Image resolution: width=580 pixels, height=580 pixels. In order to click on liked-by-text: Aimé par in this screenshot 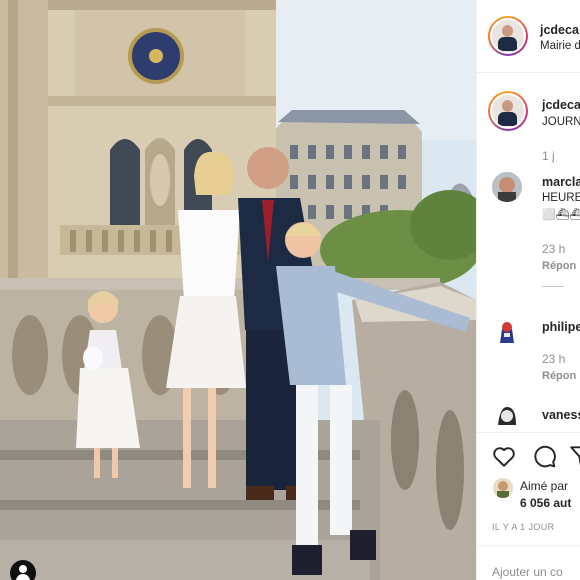, I will do `click(544, 486)`.